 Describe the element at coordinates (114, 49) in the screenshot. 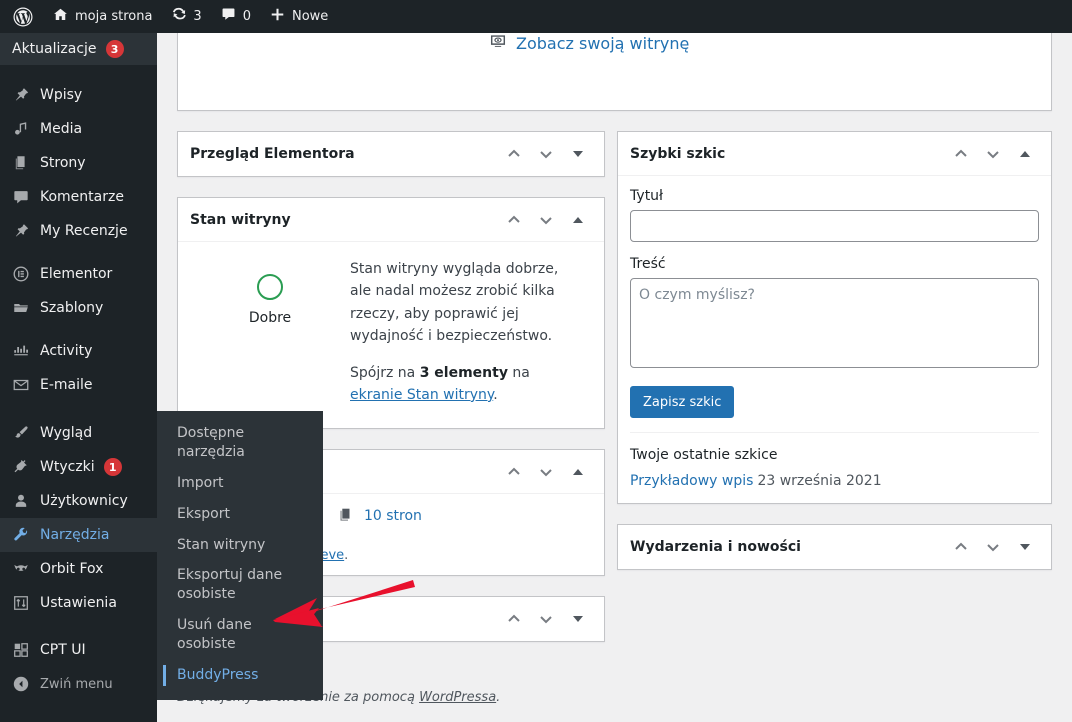

I see `updates-badge: 3` at that location.